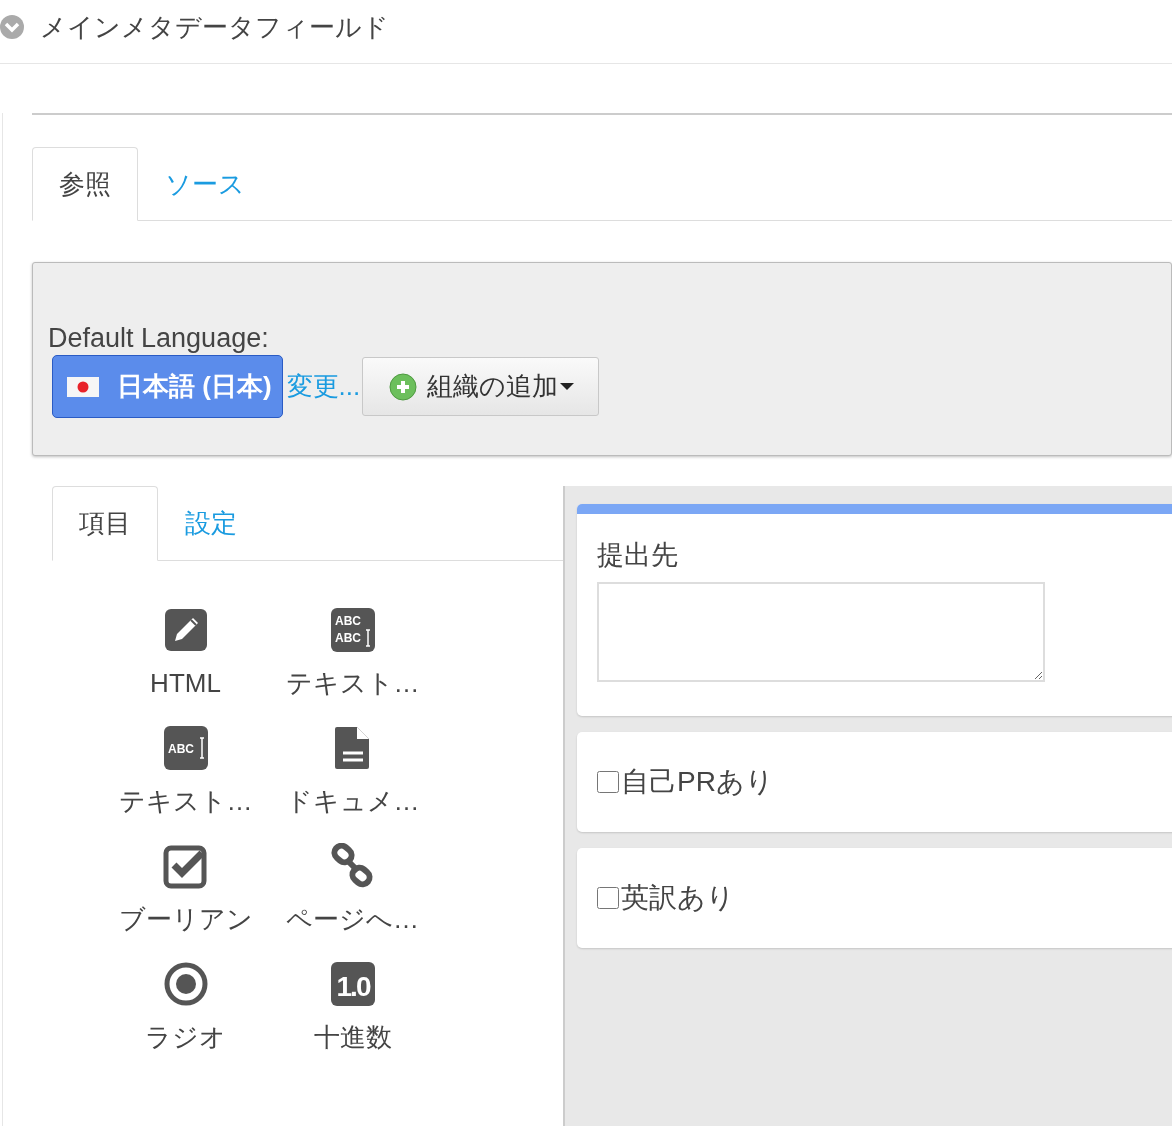 This screenshot has width=1172, height=1126. Describe the element at coordinates (214, 27) in the screenshot. I see `section-title: メインメタデータフィールド` at that location.